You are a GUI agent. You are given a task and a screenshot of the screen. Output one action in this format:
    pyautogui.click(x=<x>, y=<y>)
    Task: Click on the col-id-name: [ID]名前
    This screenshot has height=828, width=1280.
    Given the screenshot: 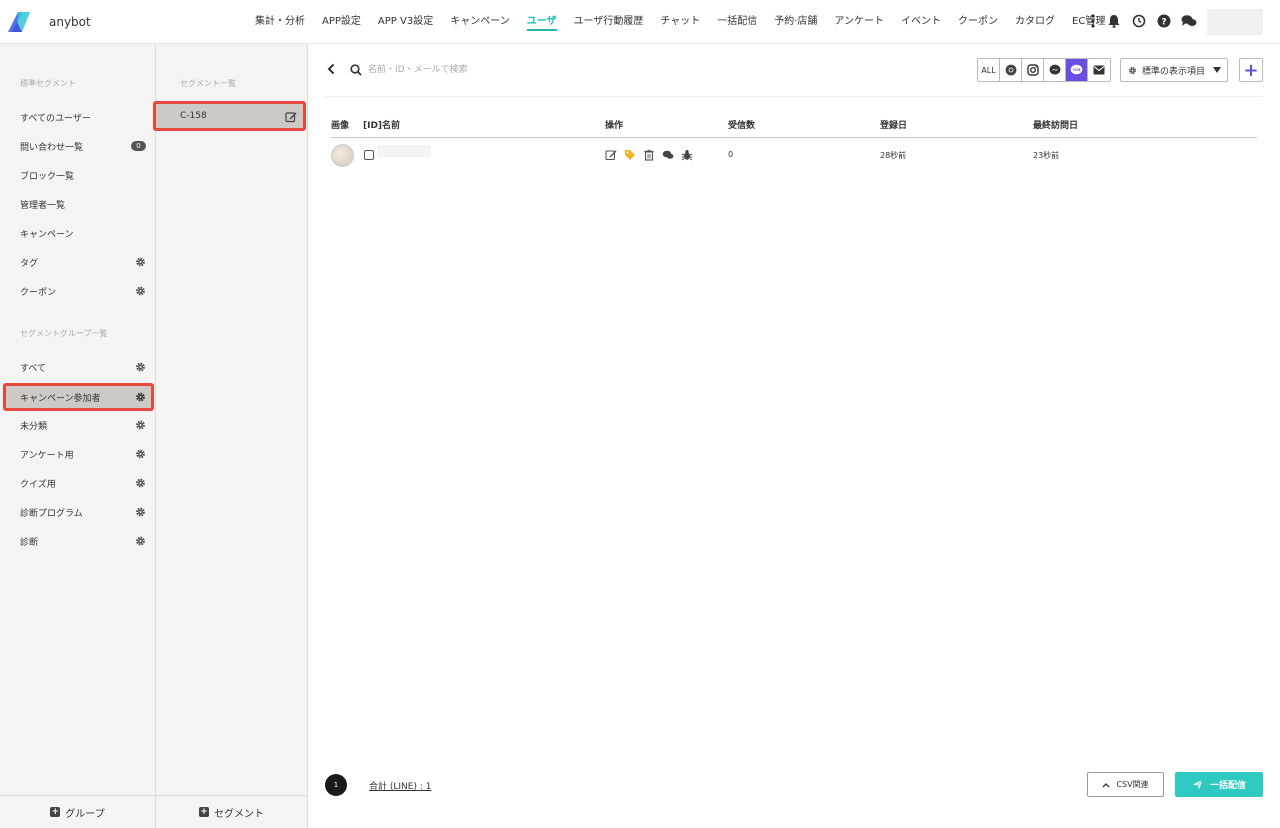 What is the action you would take?
    pyautogui.click(x=382, y=126)
    